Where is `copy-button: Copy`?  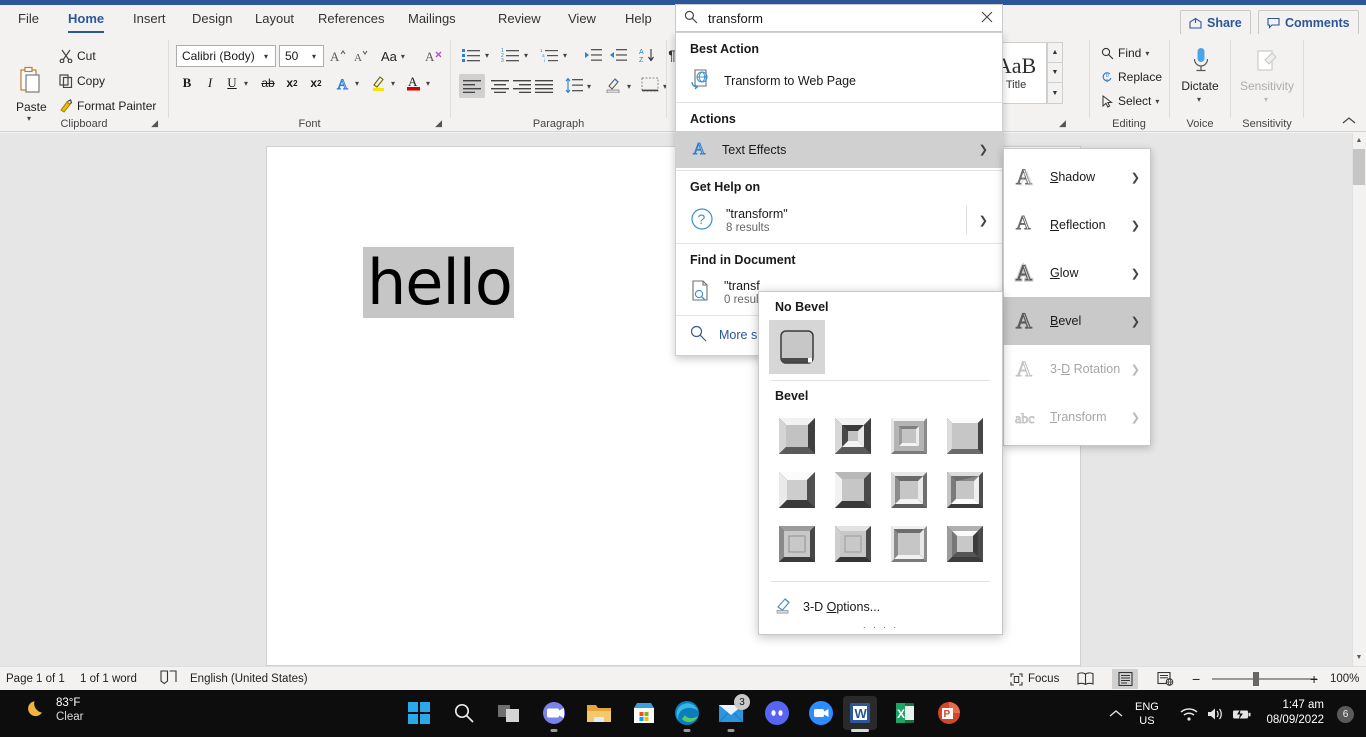
copy-button: Copy is located at coordinates (82, 81).